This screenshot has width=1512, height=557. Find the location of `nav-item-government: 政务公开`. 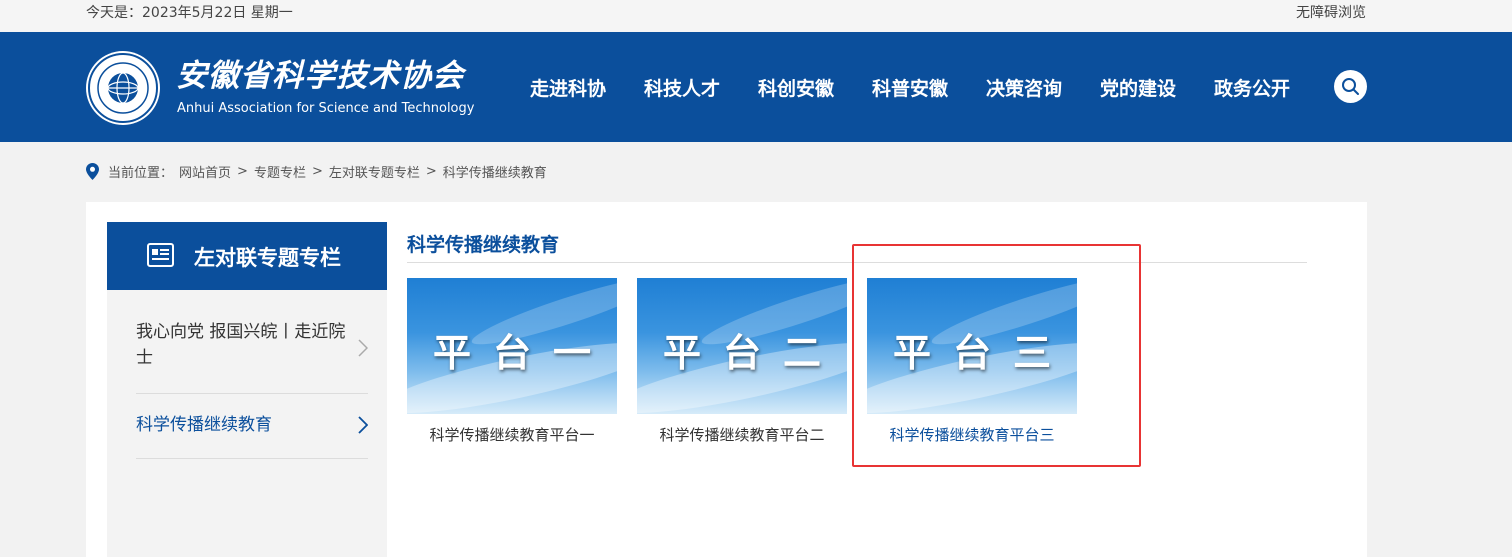

nav-item-government: 政务公开 is located at coordinates (1252, 87).